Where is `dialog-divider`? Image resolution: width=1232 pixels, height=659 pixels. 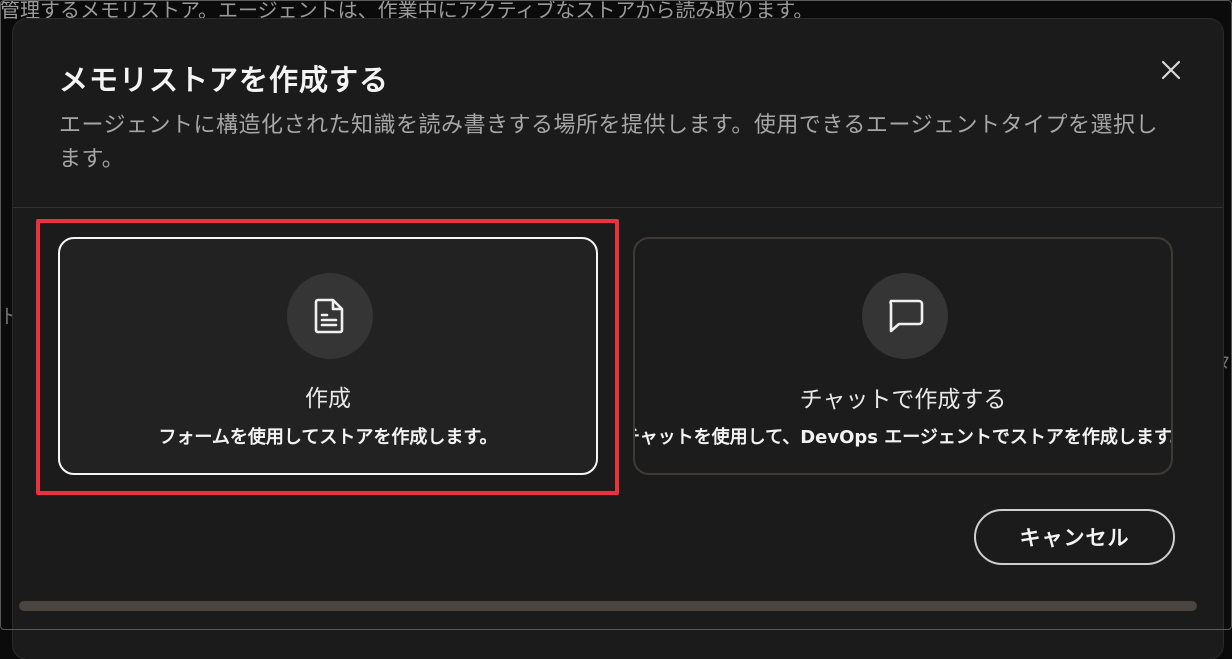 dialog-divider is located at coordinates (618, 207).